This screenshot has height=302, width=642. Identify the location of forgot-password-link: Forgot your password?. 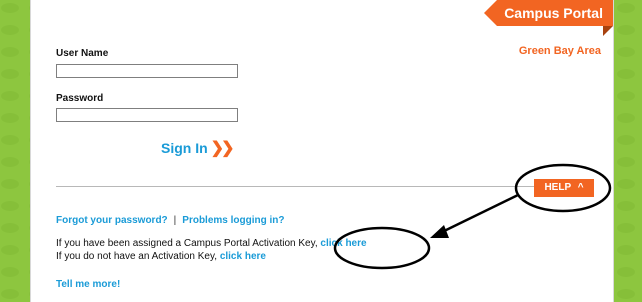
(112, 220).